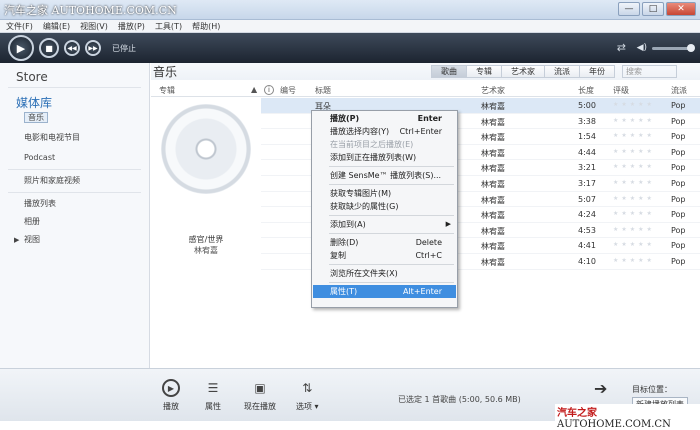 The width and height of the screenshot is (700, 430). Describe the element at coordinates (74, 75) in the screenshot. I see `sidebar-store: Store` at that location.